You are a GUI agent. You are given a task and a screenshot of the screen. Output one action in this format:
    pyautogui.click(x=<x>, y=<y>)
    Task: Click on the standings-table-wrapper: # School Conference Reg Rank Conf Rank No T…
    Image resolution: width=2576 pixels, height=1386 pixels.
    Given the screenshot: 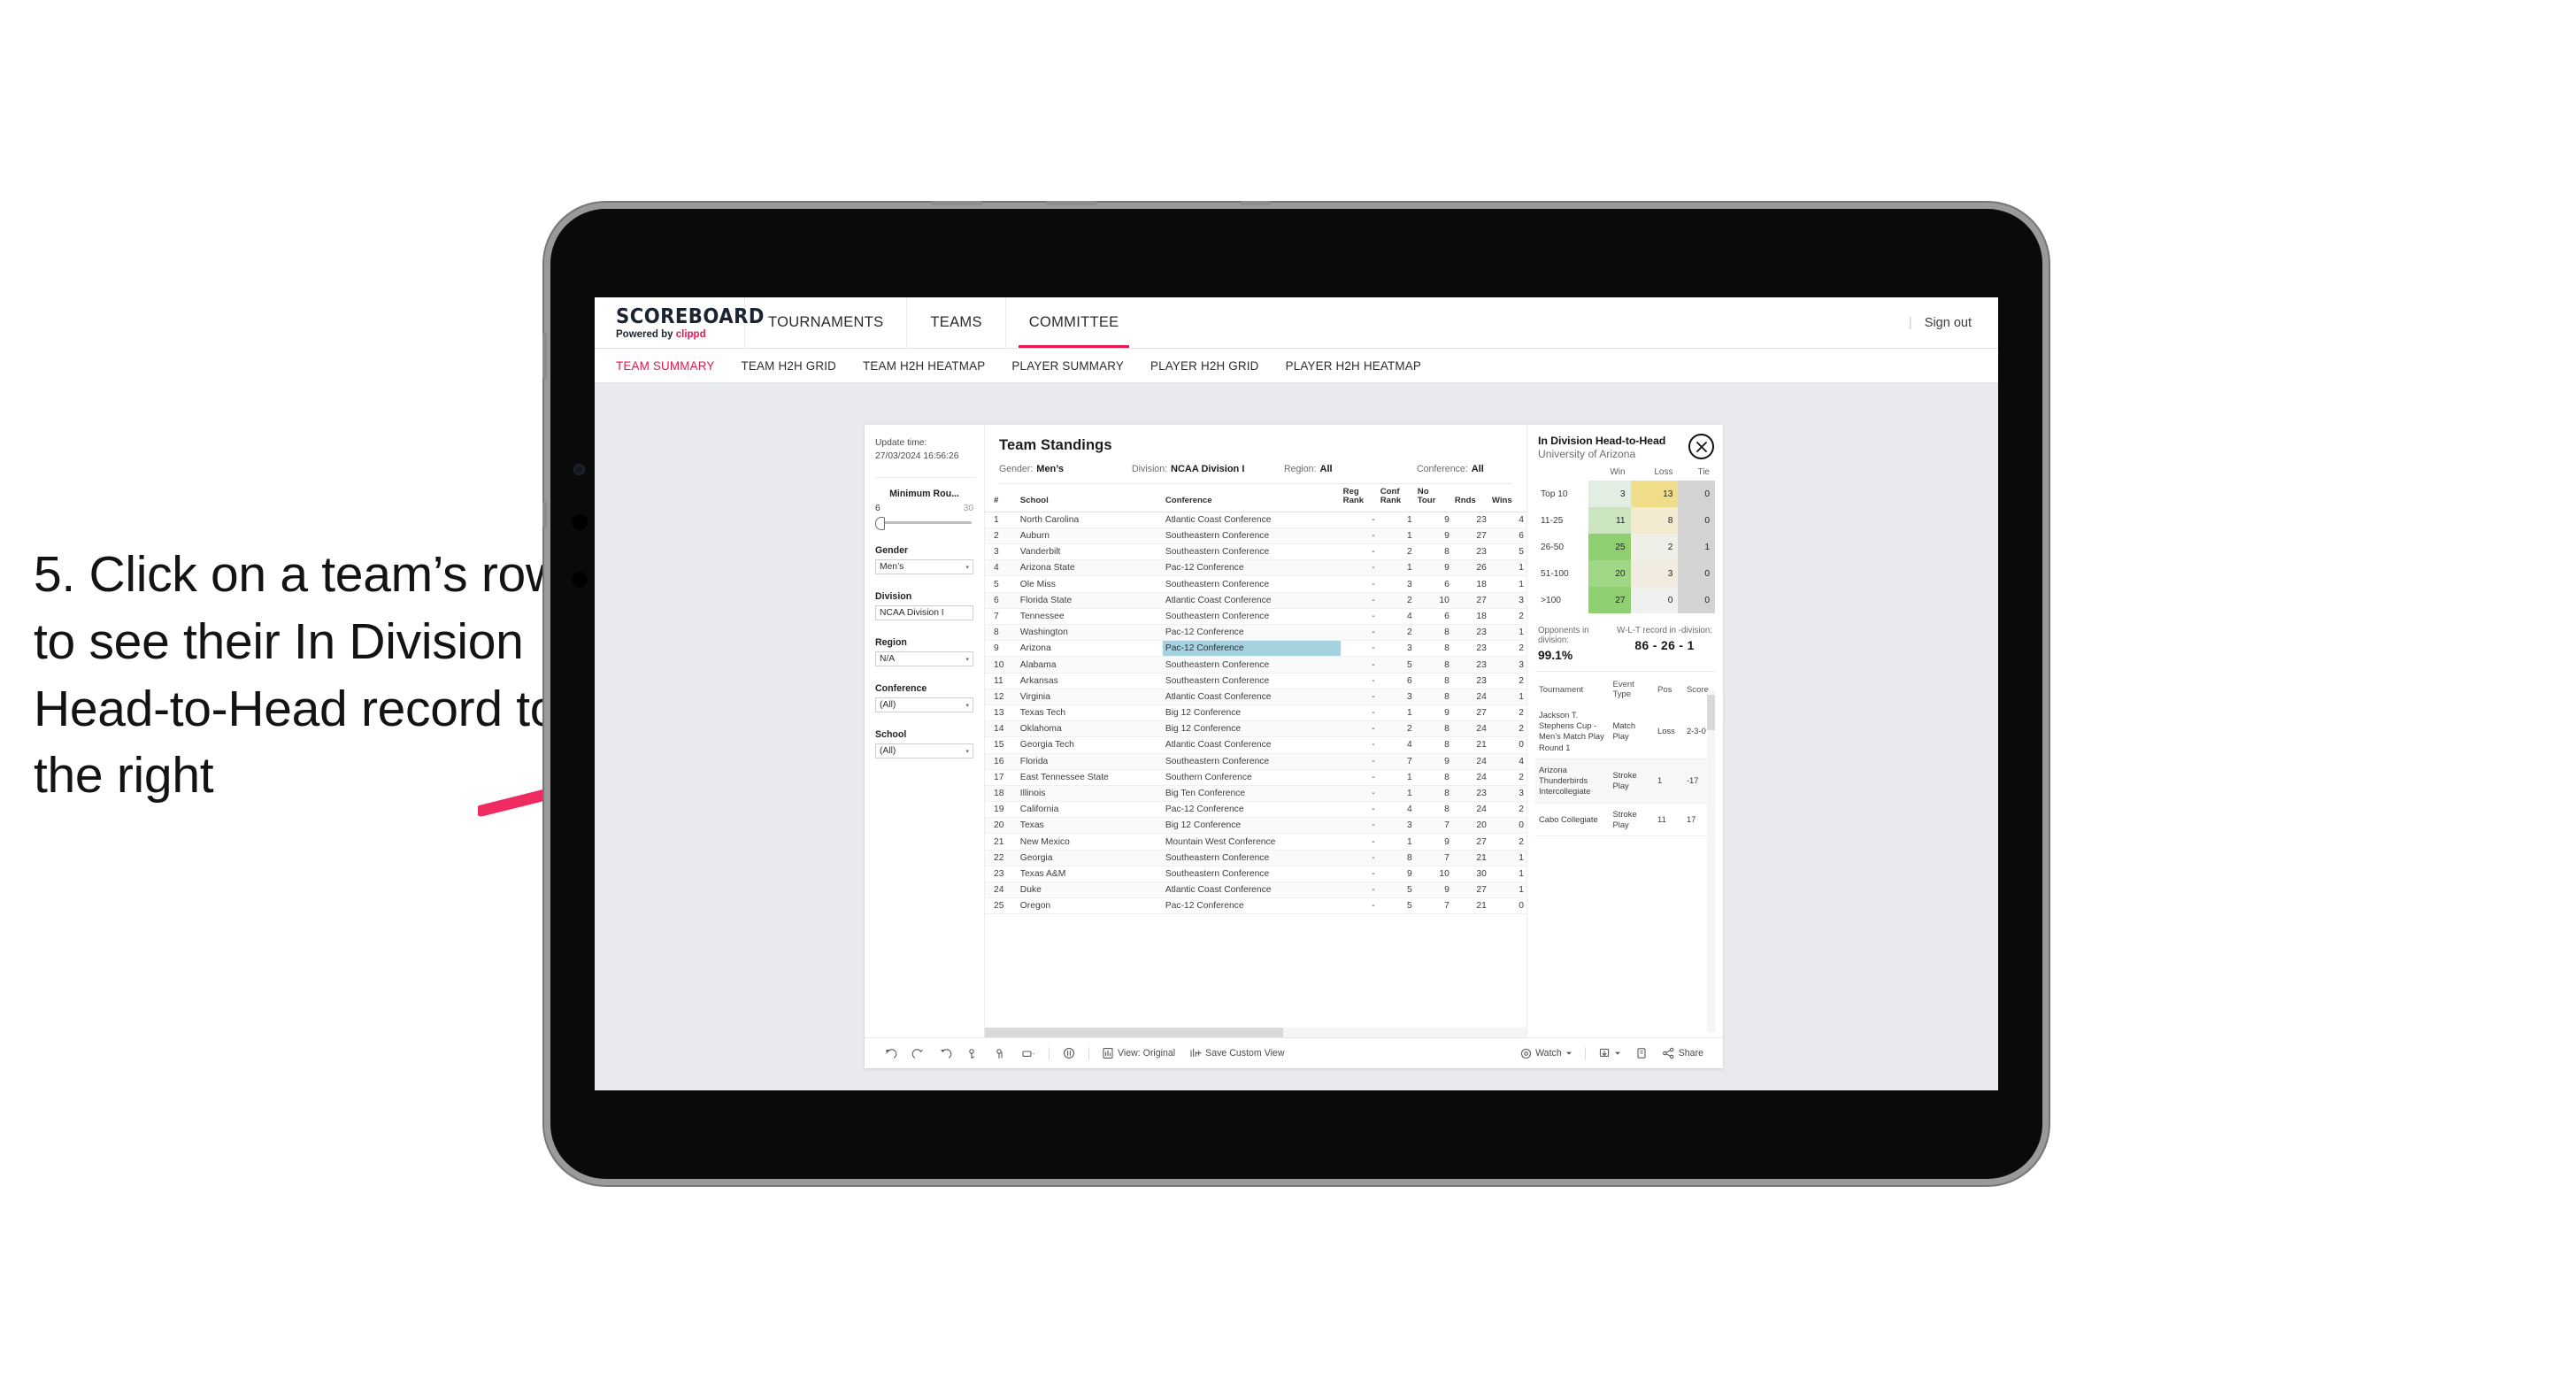 What is the action you would take?
    pyautogui.click(x=1255, y=760)
    